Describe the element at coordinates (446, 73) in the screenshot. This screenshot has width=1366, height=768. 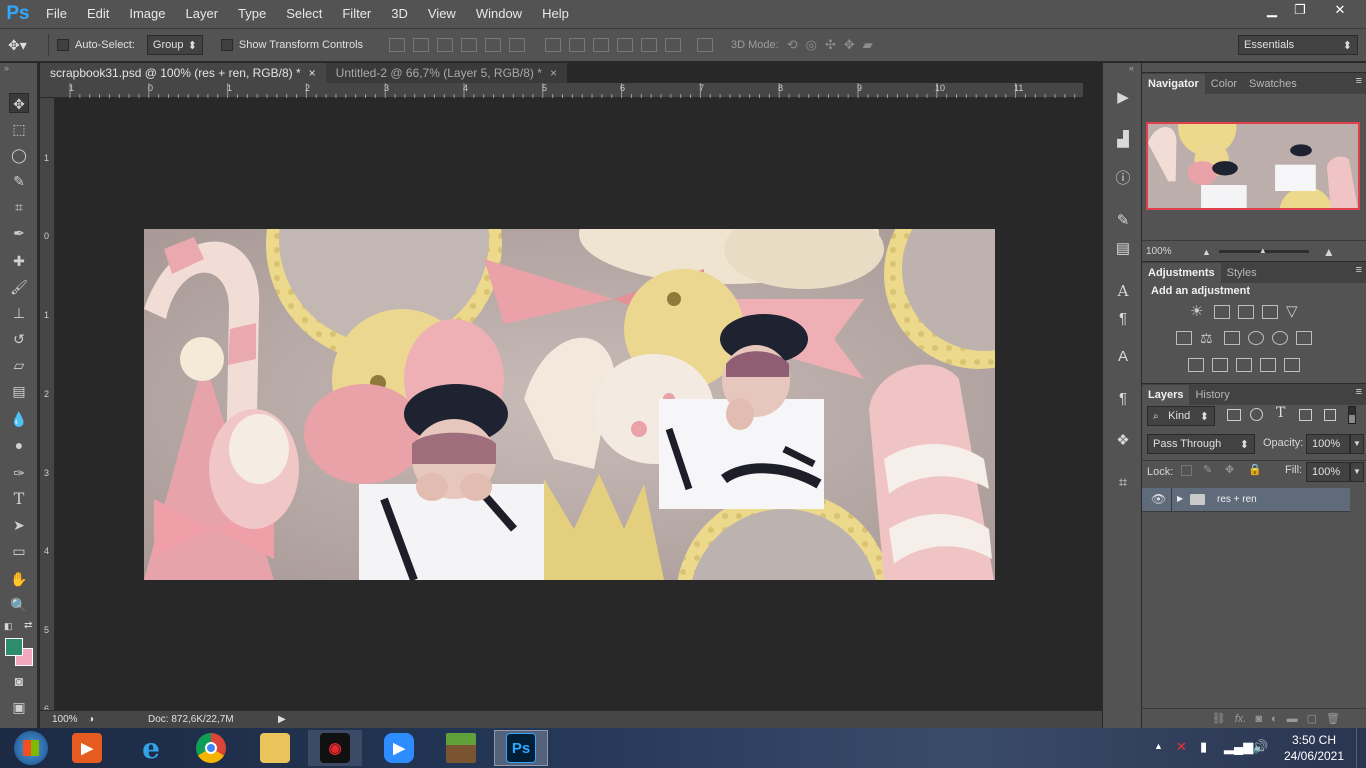
I see `tab-untitled-2: Untitled-2 @ 66,7% (Layer 5, RGB/8) * ×` at that location.